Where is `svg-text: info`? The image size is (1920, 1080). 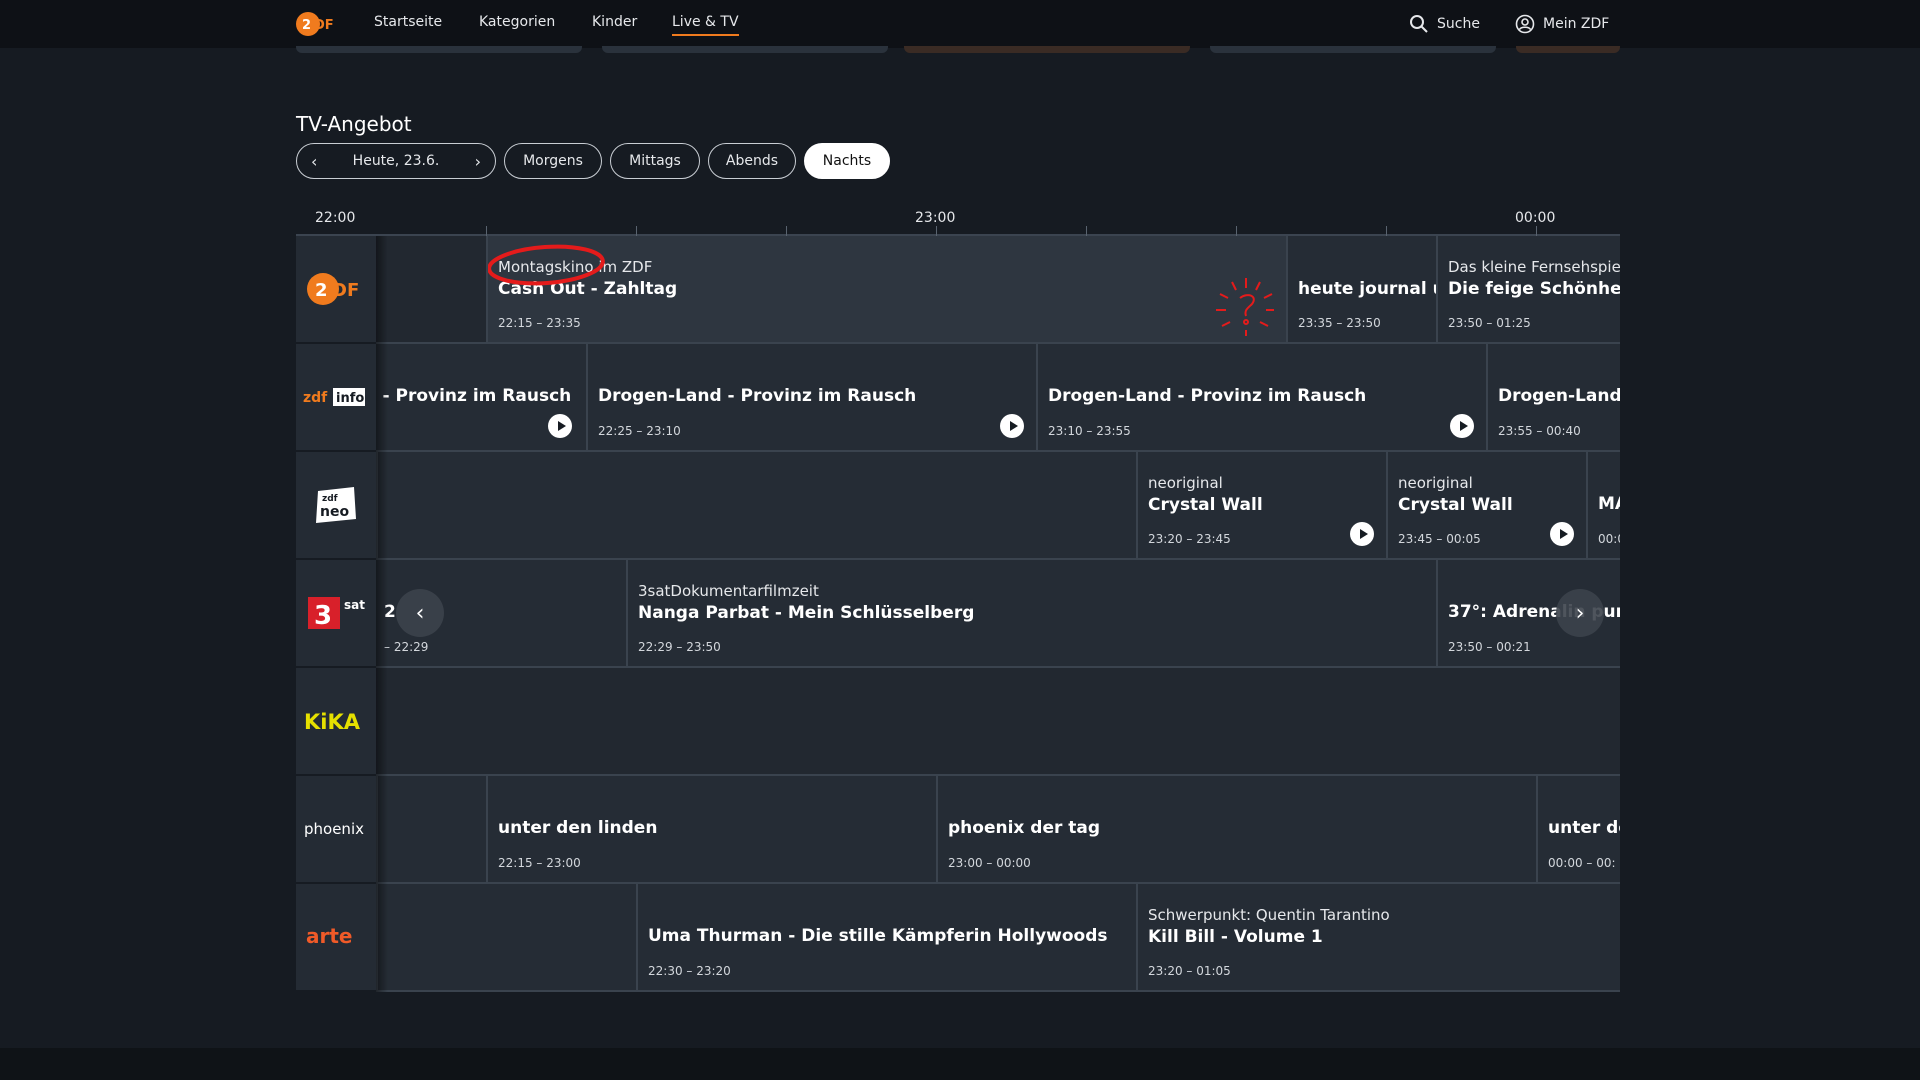 svg-text: info is located at coordinates (350, 398).